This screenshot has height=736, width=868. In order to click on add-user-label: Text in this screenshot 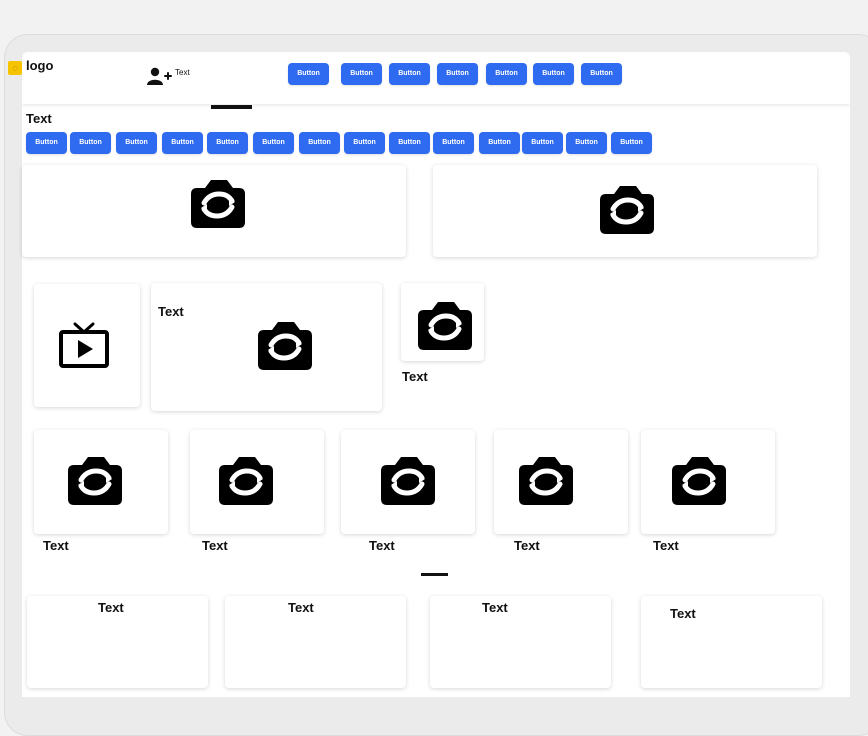, I will do `click(182, 72)`.